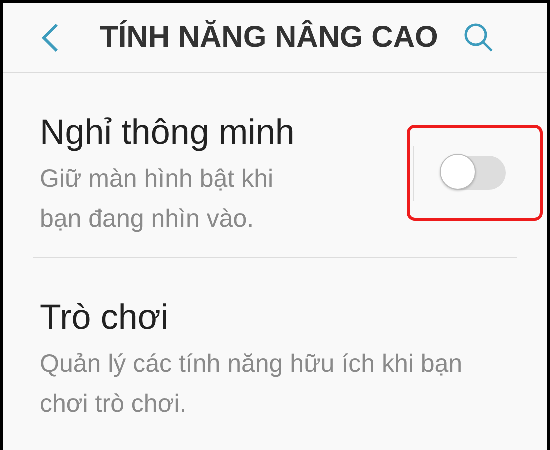  I want to click on setting-description: Giữ màn hình bật khi bạn đang nhìn vào., so click(157, 199).